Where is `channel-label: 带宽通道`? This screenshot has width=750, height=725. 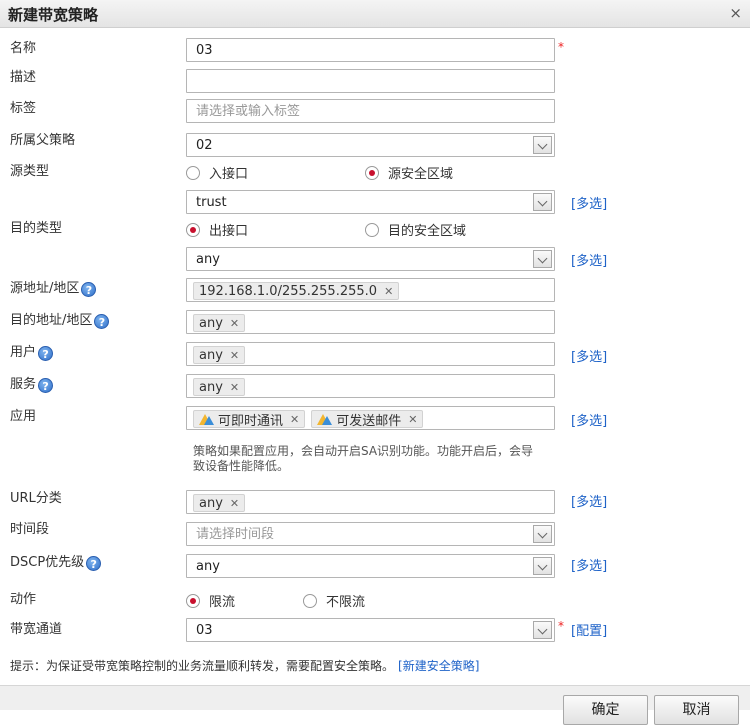 channel-label: 带宽通道 is located at coordinates (36, 629).